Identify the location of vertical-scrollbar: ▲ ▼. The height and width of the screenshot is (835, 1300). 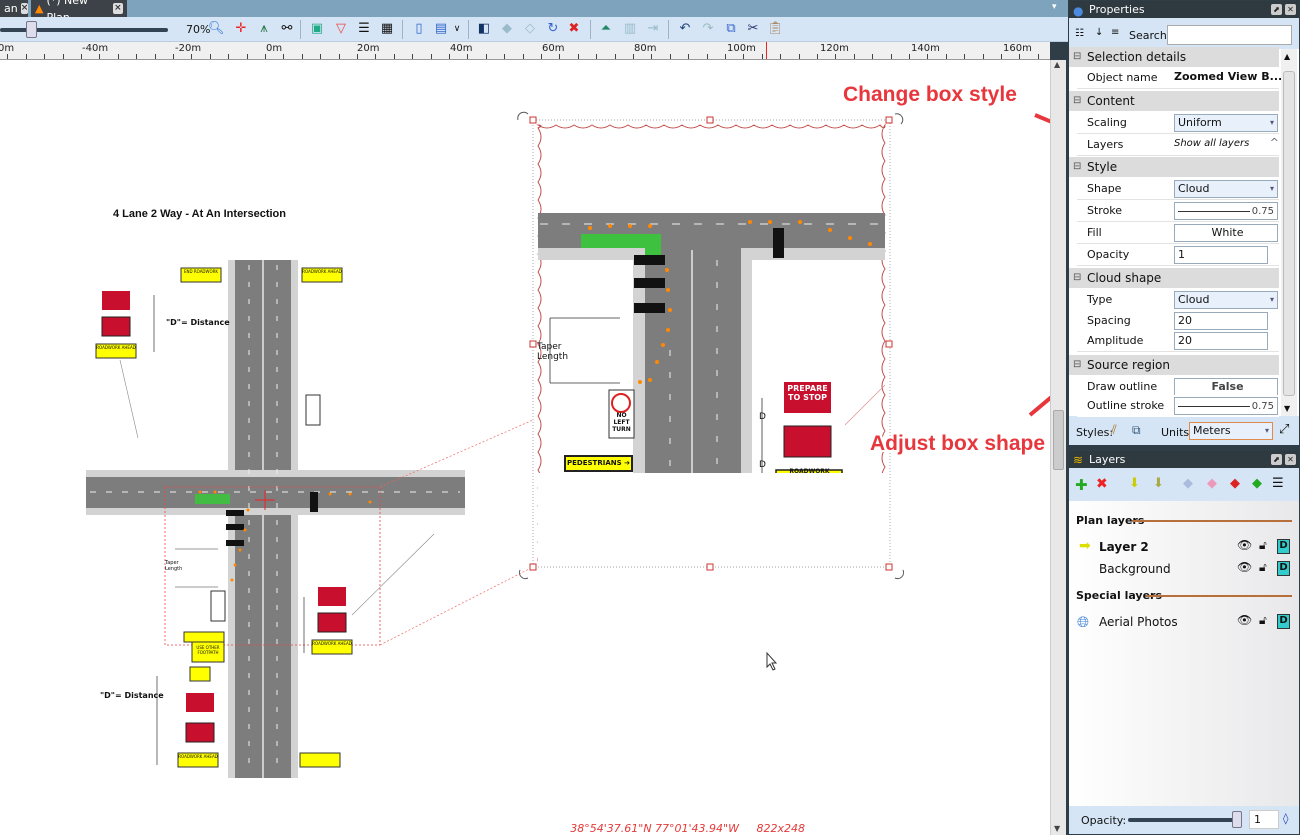
(1058, 447).